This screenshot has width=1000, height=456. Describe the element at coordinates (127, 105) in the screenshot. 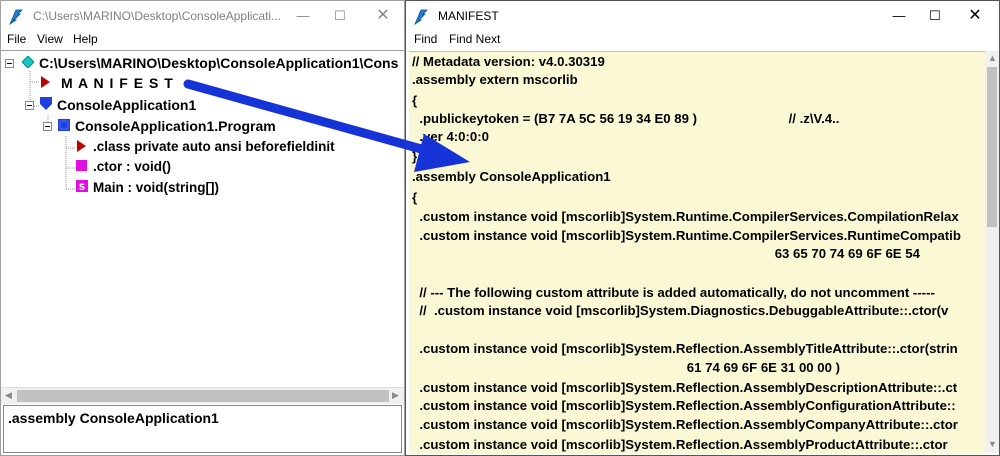

I see `namespace-label: ConsoleApplication1` at that location.